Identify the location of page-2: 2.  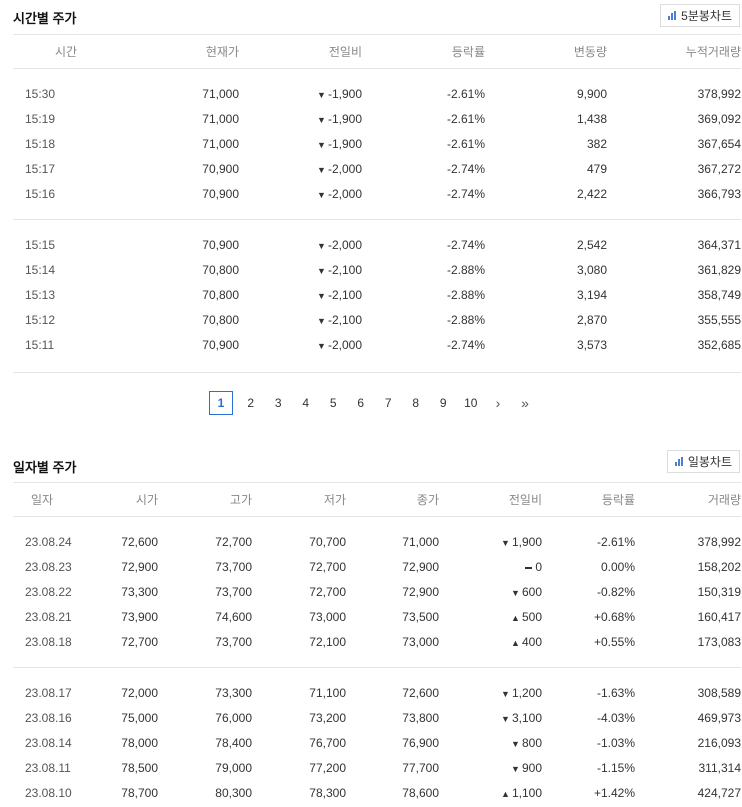
(251, 403).